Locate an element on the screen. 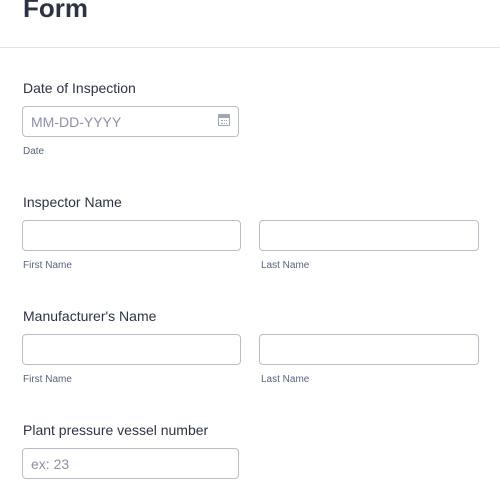 This screenshot has height=484, width=500. inspector-first-name-input is located at coordinates (131, 235).